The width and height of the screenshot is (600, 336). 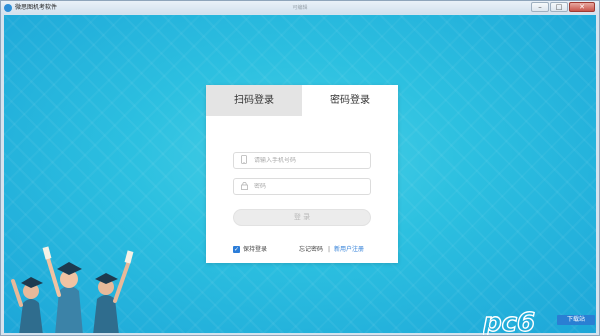 What do you see at coordinates (27, 305) in the screenshot?
I see `graduate-left` at bounding box center [27, 305].